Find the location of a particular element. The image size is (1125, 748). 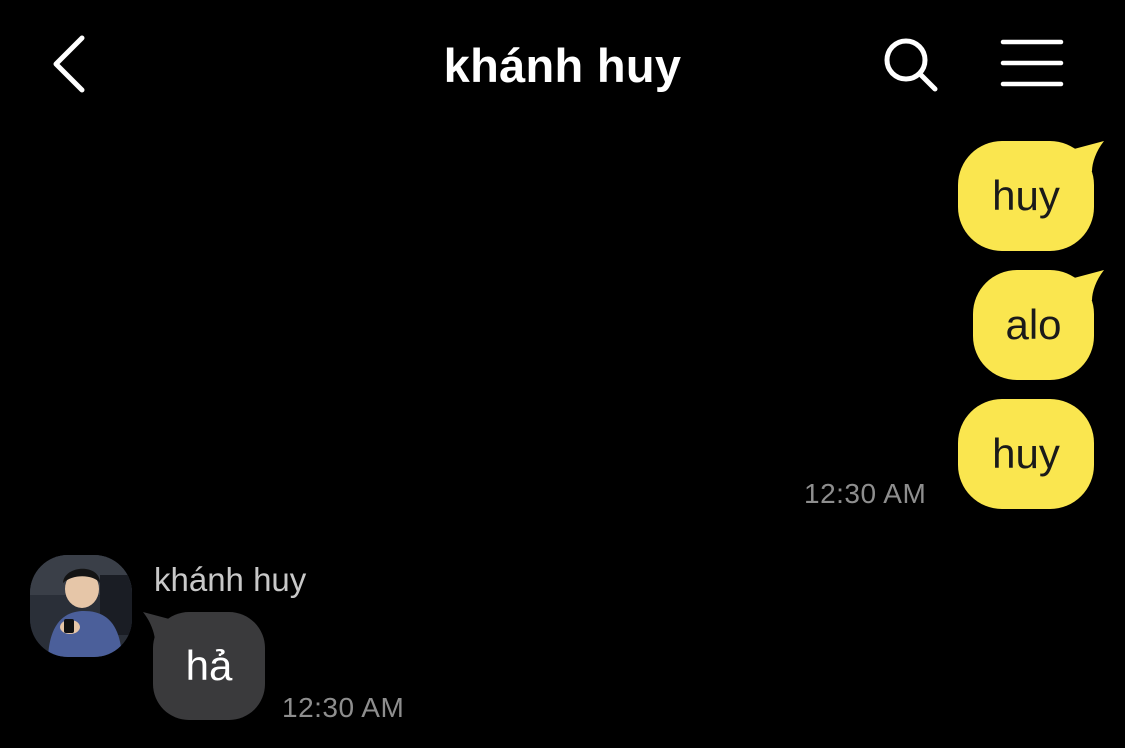

outgoing-message-bubble: alo is located at coordinates (1038, 325).